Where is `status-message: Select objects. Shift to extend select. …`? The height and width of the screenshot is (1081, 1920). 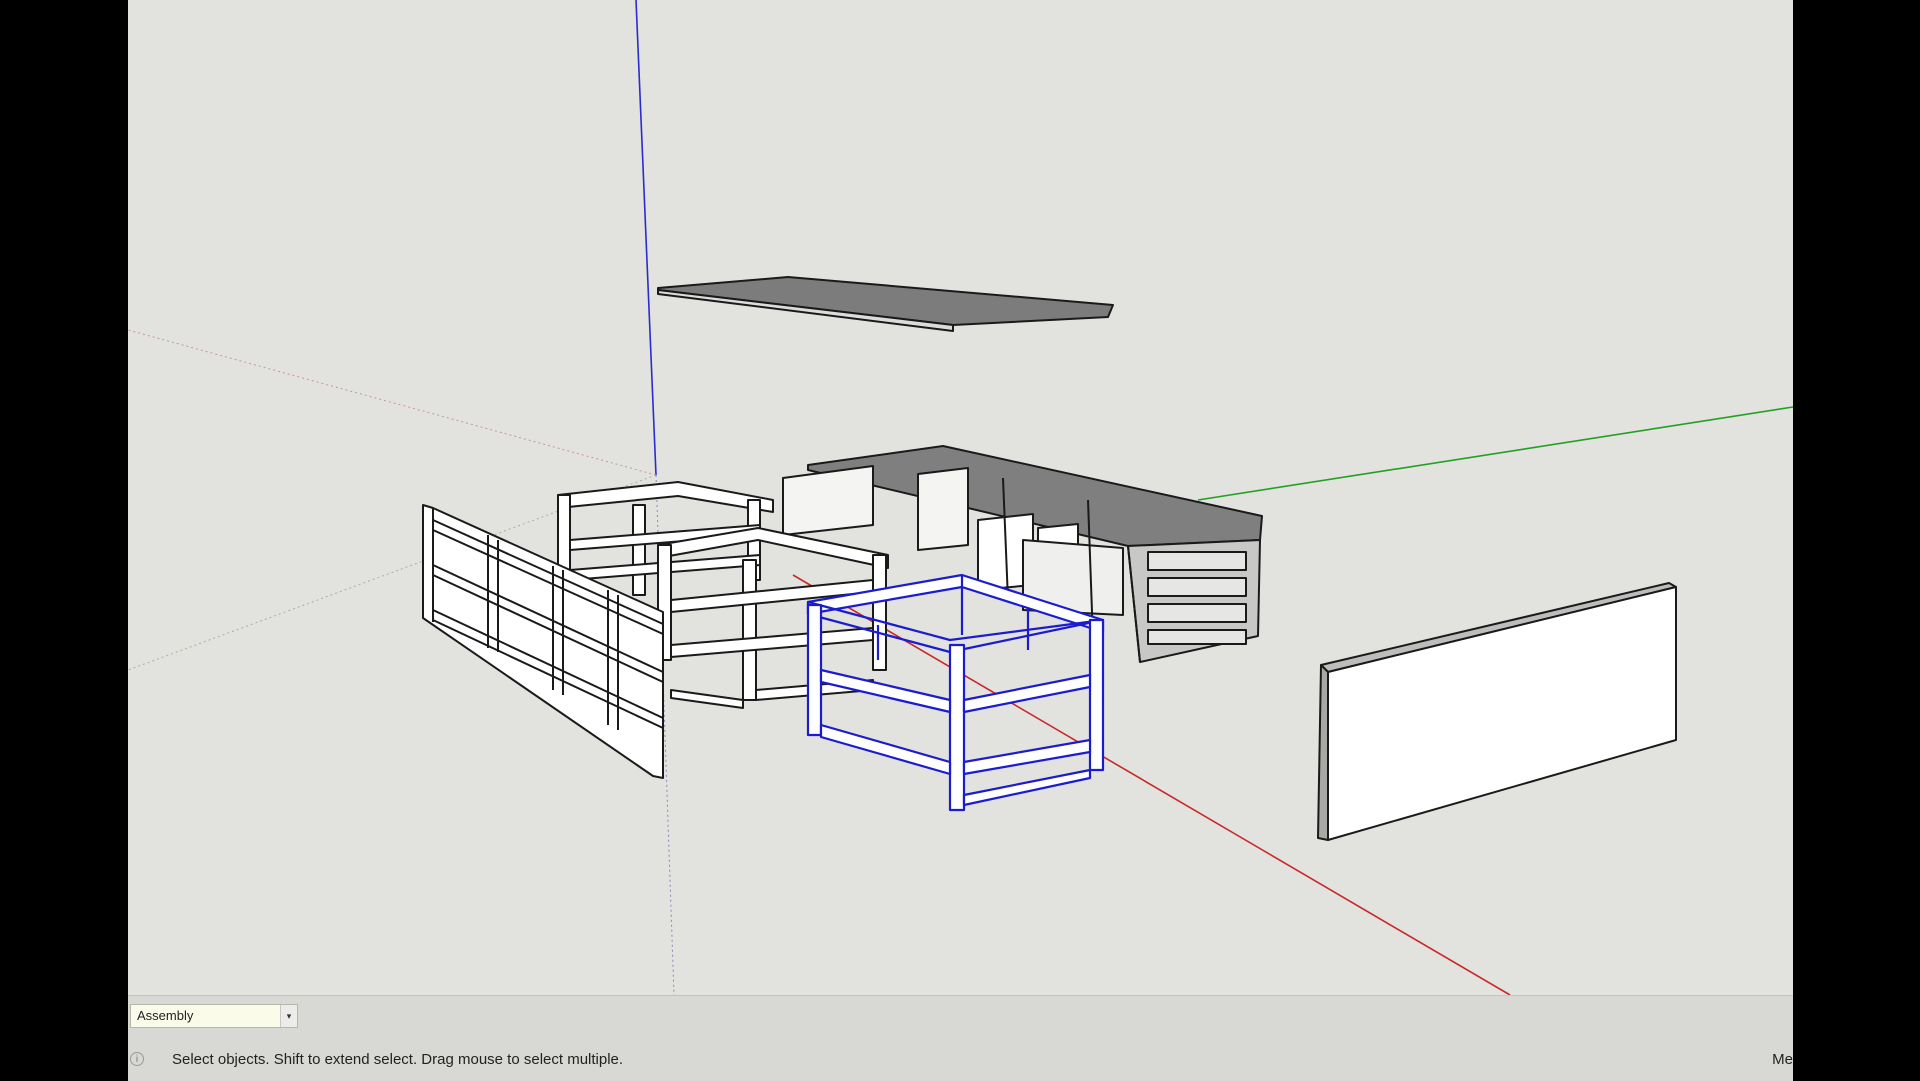
status-message: Select objects. Shift to extend select. … is located at coordinates (398, 1059).